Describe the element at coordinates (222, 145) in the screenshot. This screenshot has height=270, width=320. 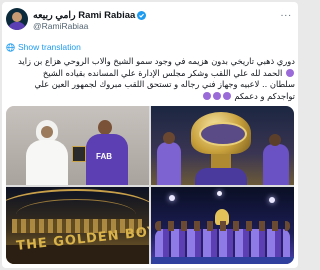
I see `photo-trophy-celebration` at that location.